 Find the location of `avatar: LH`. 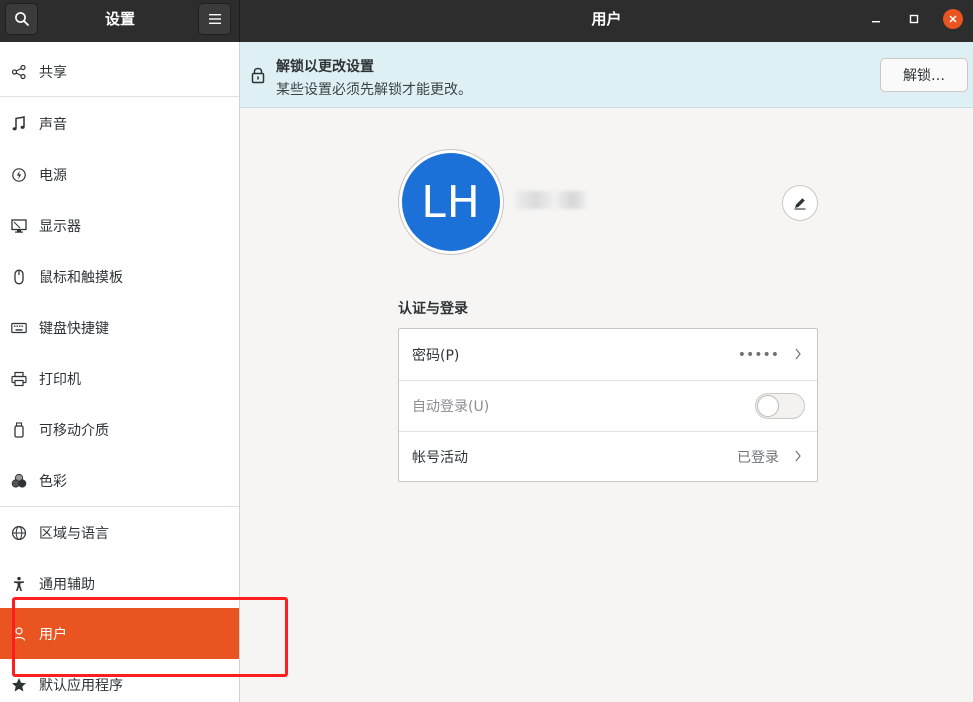

avatar: LH is located at coordinates (451, 202).